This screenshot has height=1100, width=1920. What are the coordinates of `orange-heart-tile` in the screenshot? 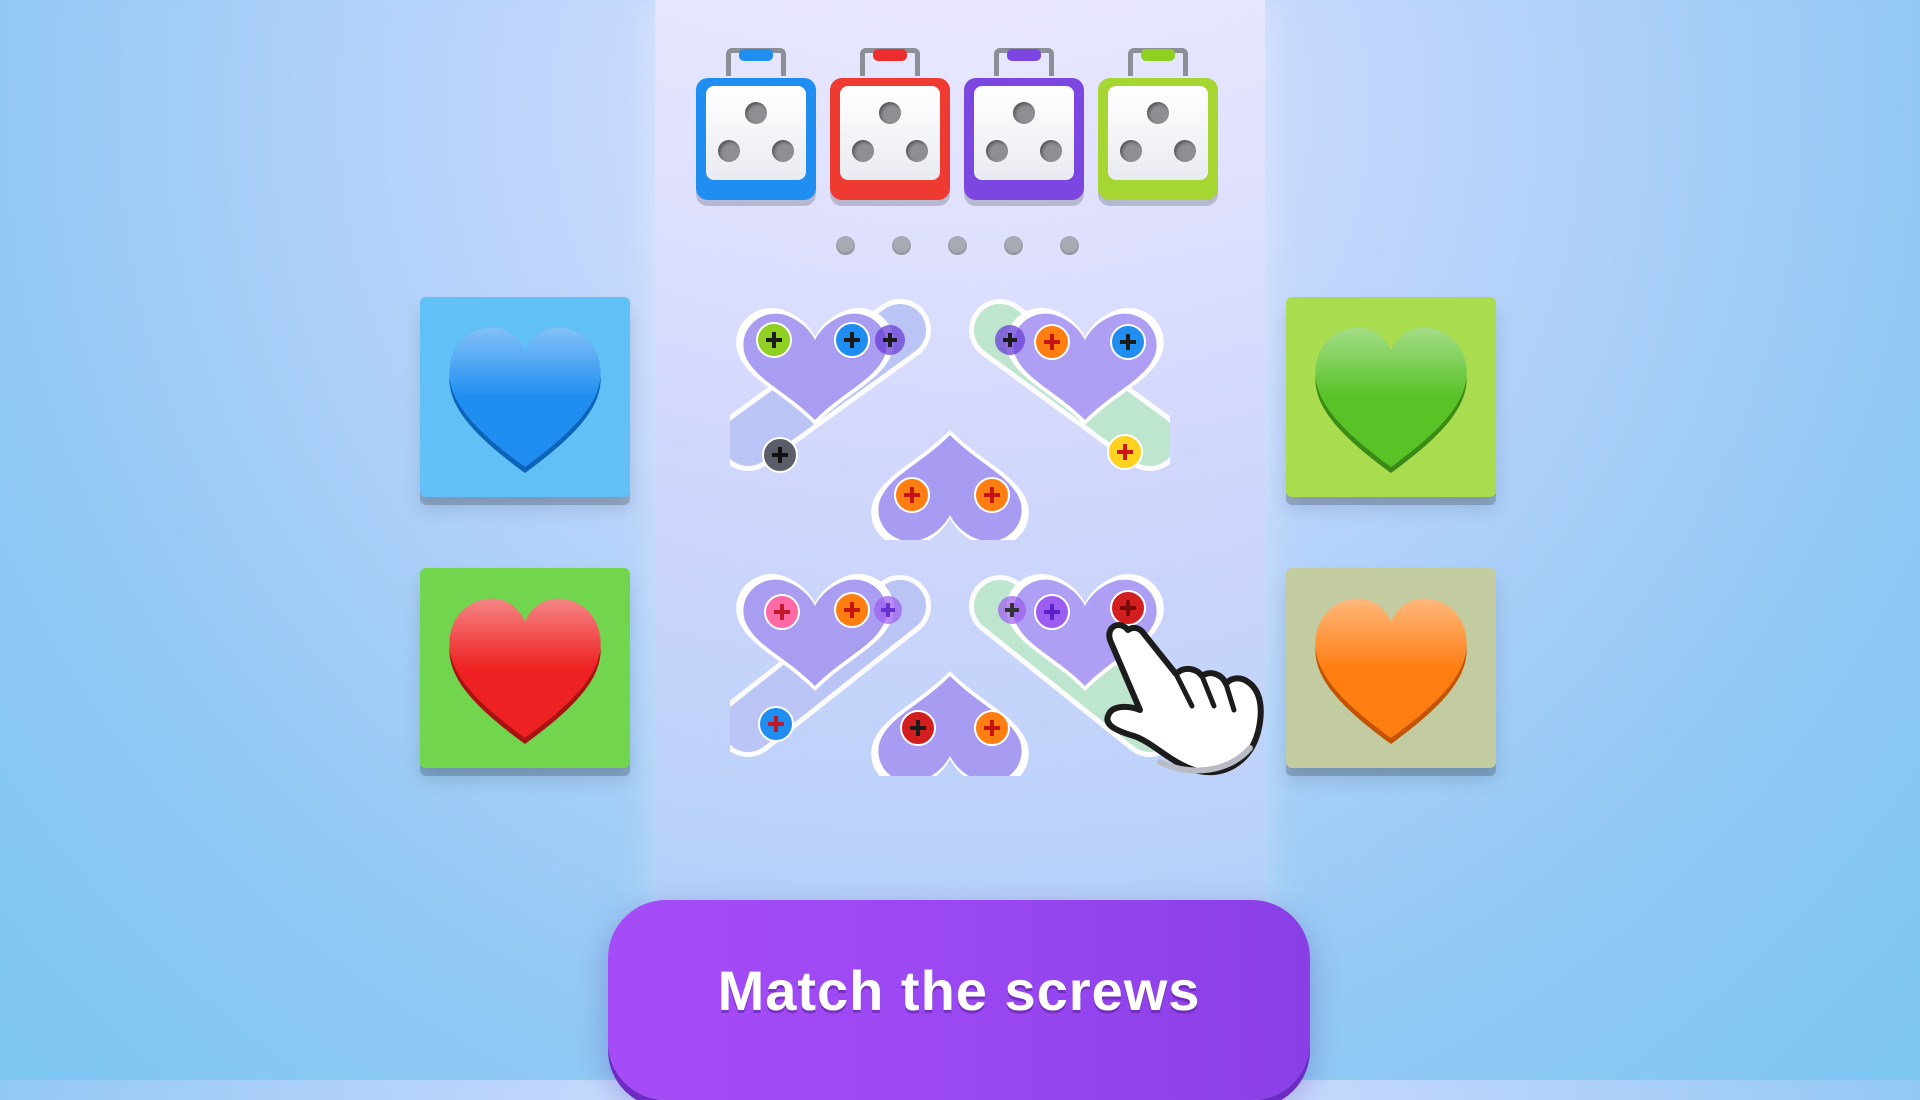 It's located at (1391, 668).